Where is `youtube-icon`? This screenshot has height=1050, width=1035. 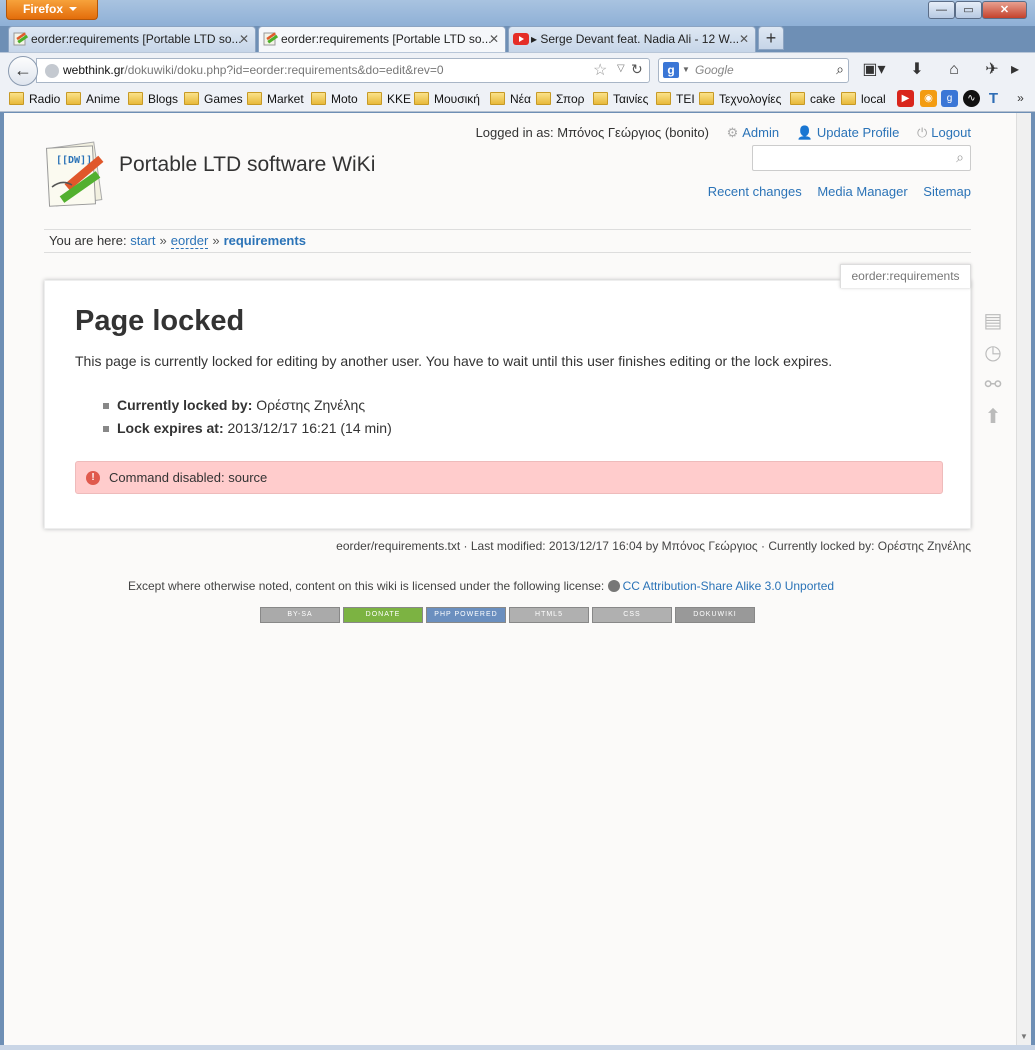 youtube-icon is located at coordinates (521, 39).